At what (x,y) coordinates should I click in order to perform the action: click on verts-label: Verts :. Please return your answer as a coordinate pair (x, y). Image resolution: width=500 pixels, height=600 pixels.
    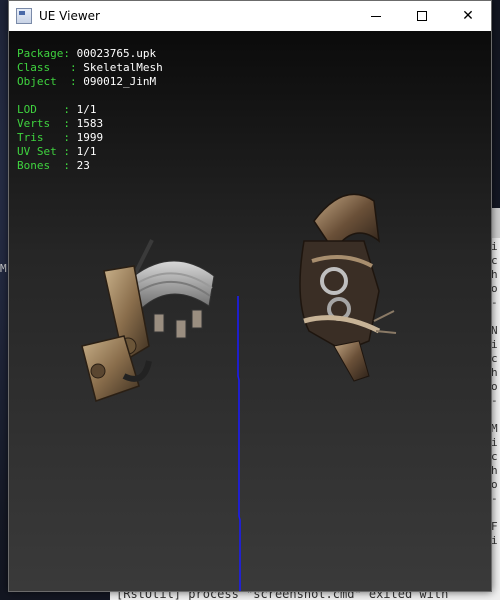
    Looking at the image, I should click on (47, 123).